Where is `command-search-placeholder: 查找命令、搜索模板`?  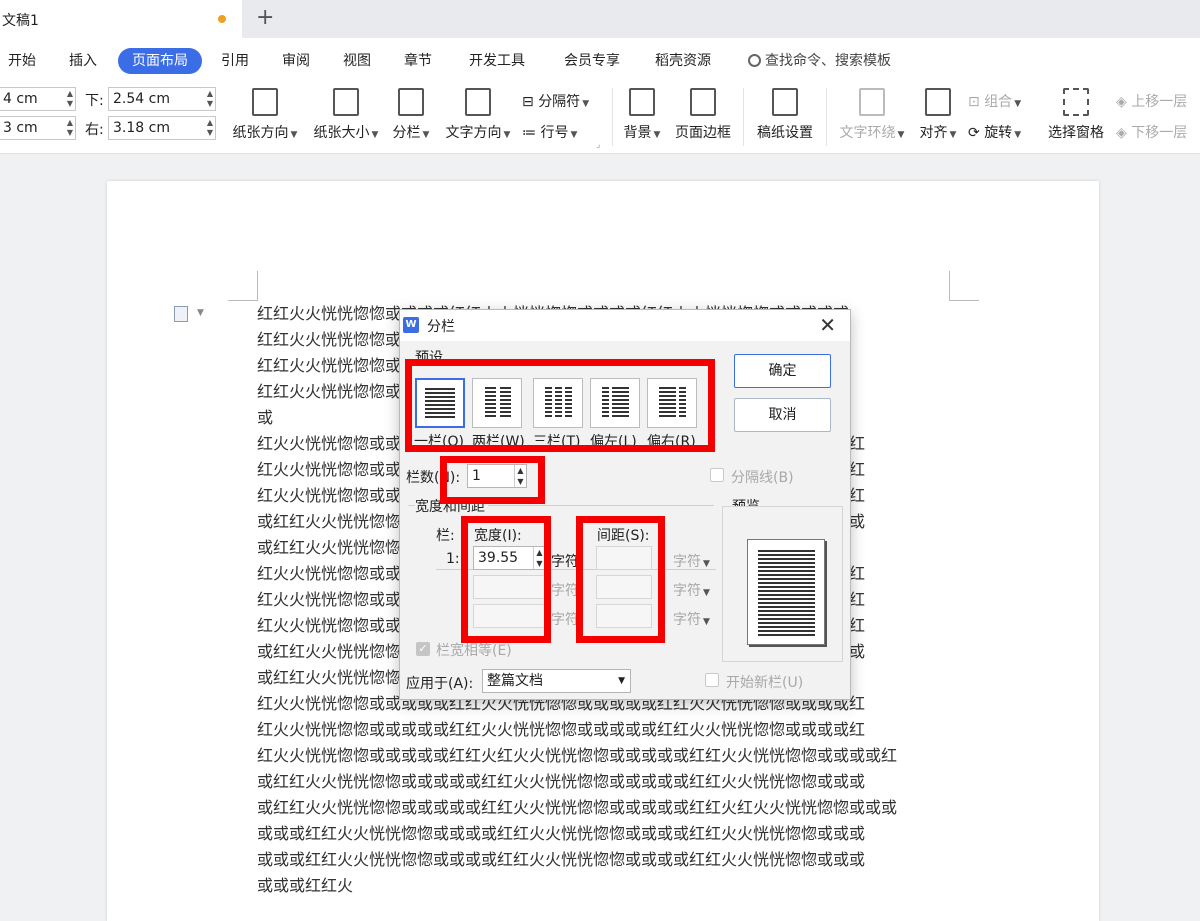
command-search-placeholder: 查找命令、搜索模板 is located at coordinates (828, 61).